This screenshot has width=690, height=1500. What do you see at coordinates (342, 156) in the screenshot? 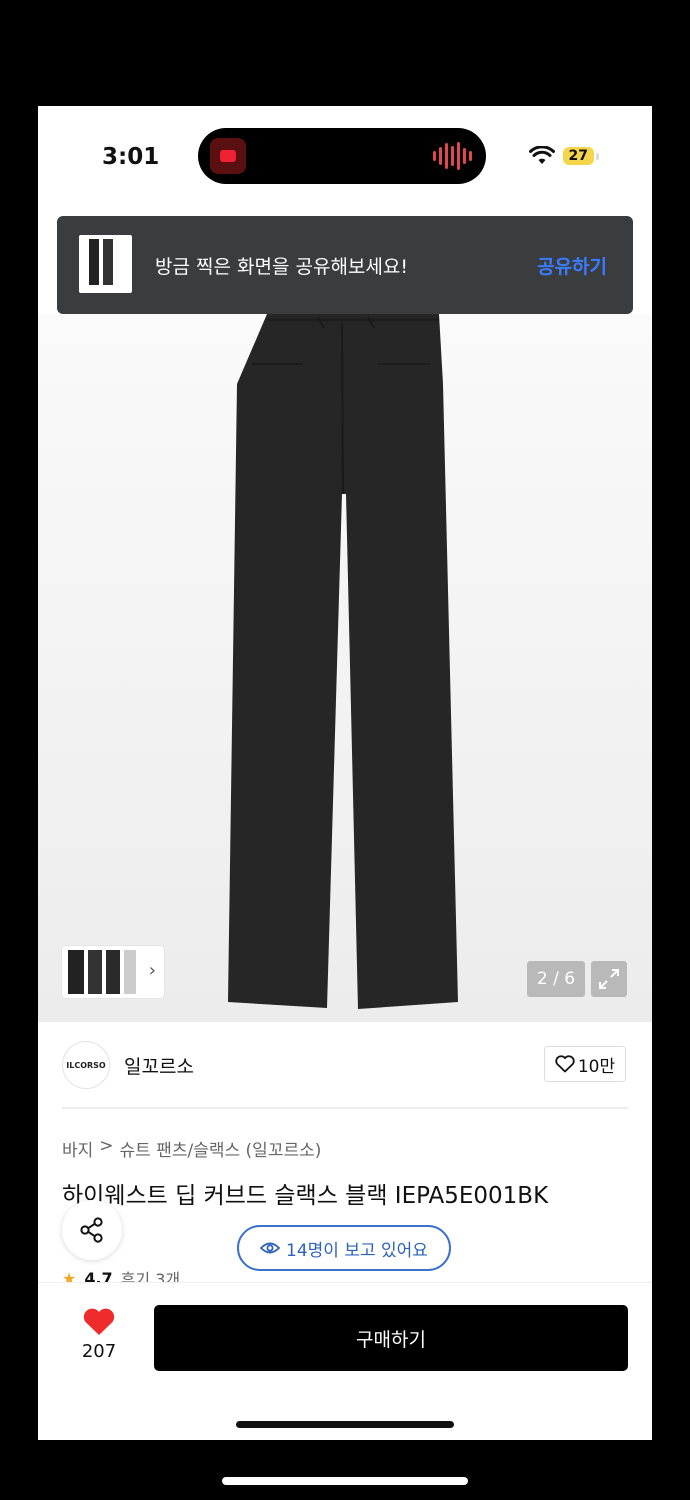
I see `dynamic-island` at bounding box center [342, 156].